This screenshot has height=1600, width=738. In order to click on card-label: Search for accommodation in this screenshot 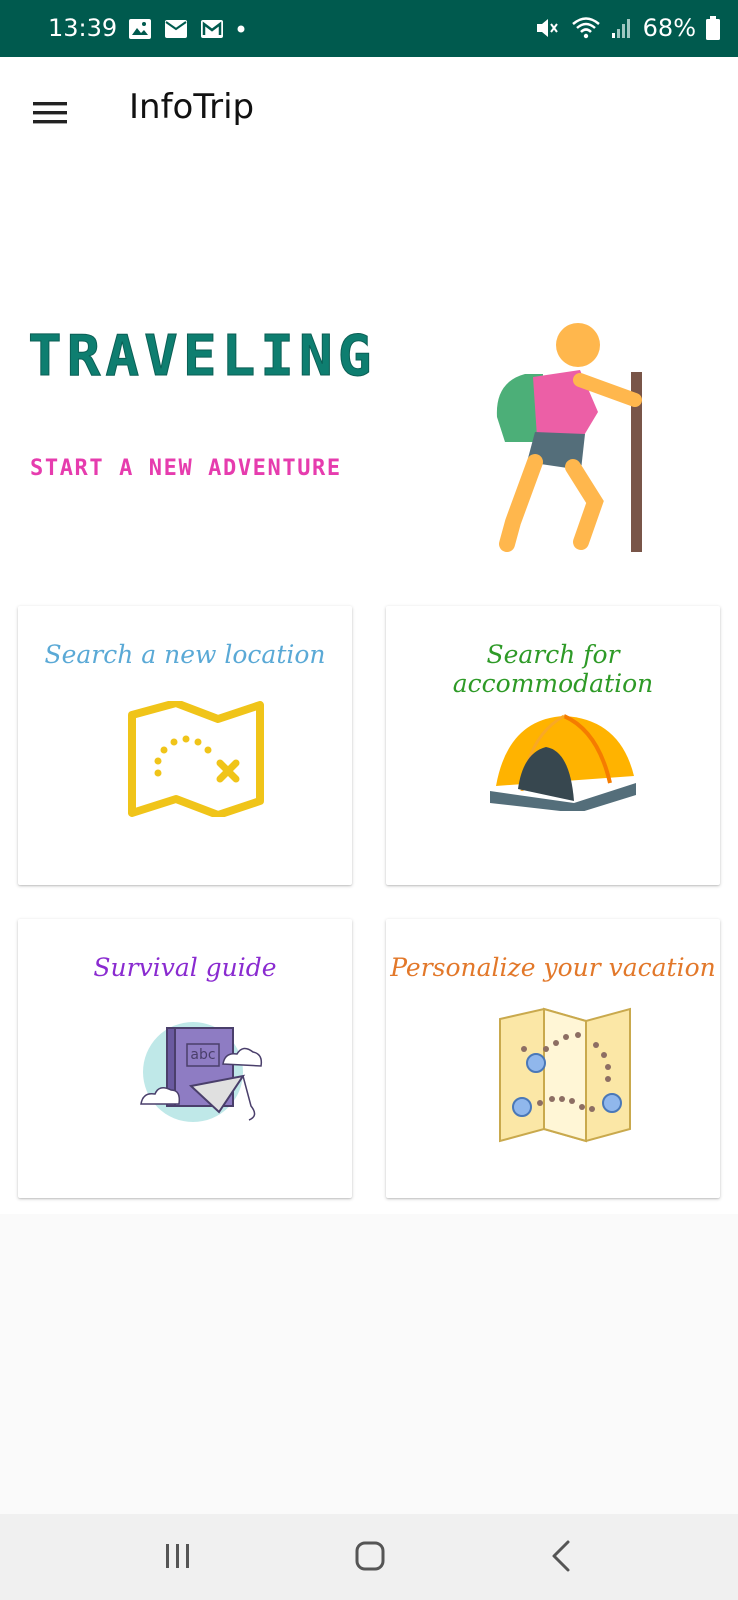, I will do `click(553, 669)`.